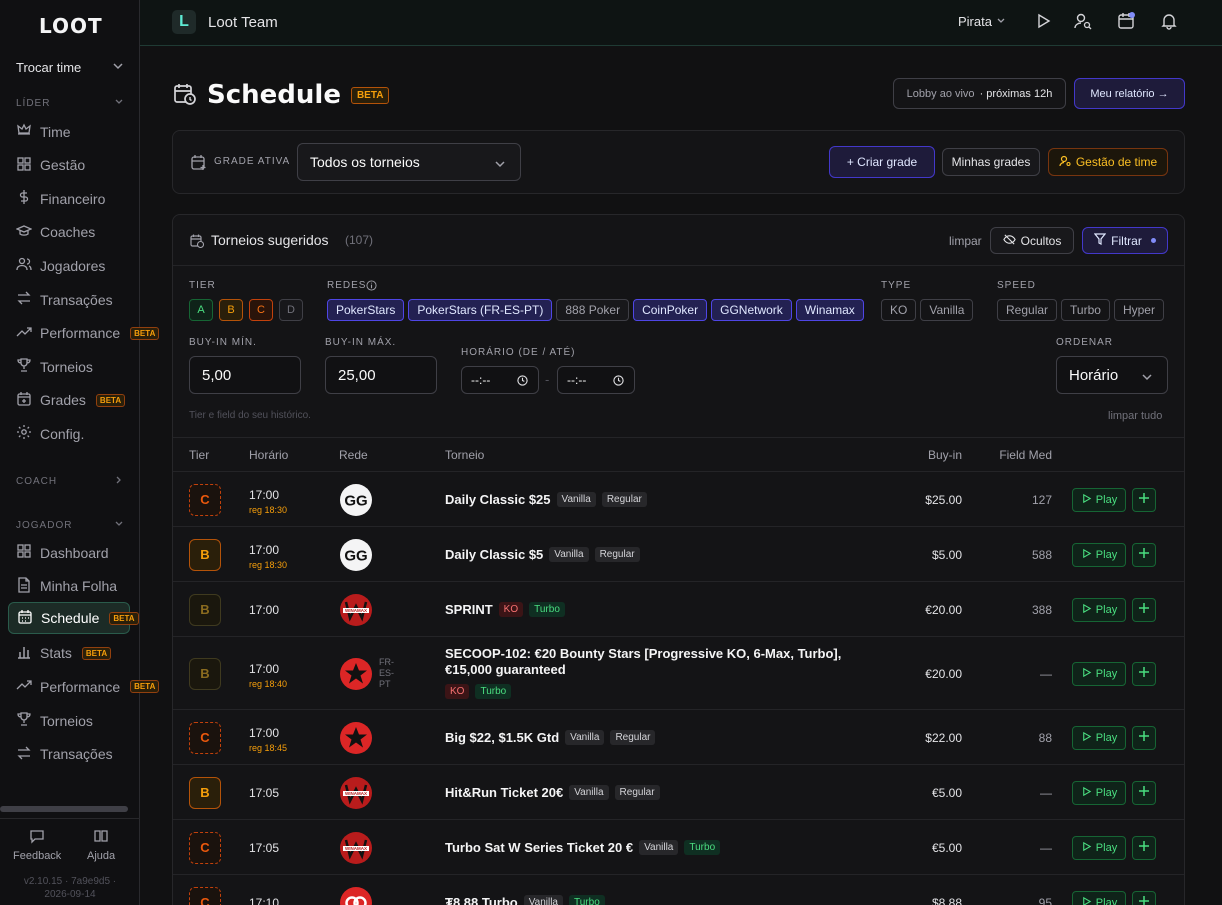 This screenshot has width=1222, height=905. Describe the element at coordinates (366, 310) in the screenshot. I see `network-chip: PokerStars` at that location.